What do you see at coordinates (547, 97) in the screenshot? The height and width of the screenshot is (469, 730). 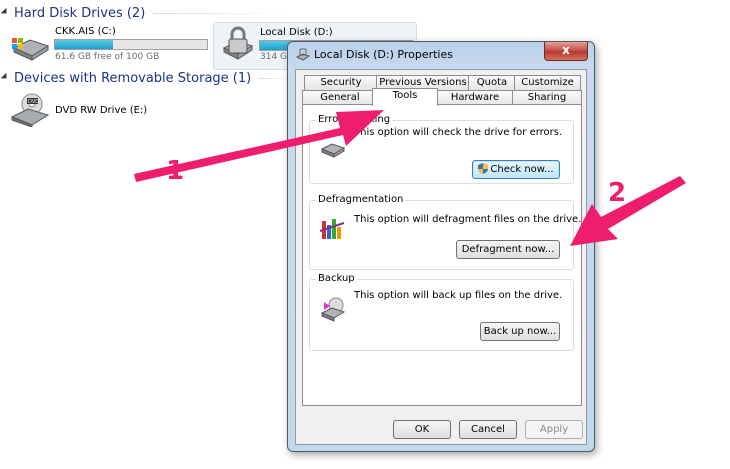 I see `tab-sharing: Sharing` at bounding box center [547, 97].